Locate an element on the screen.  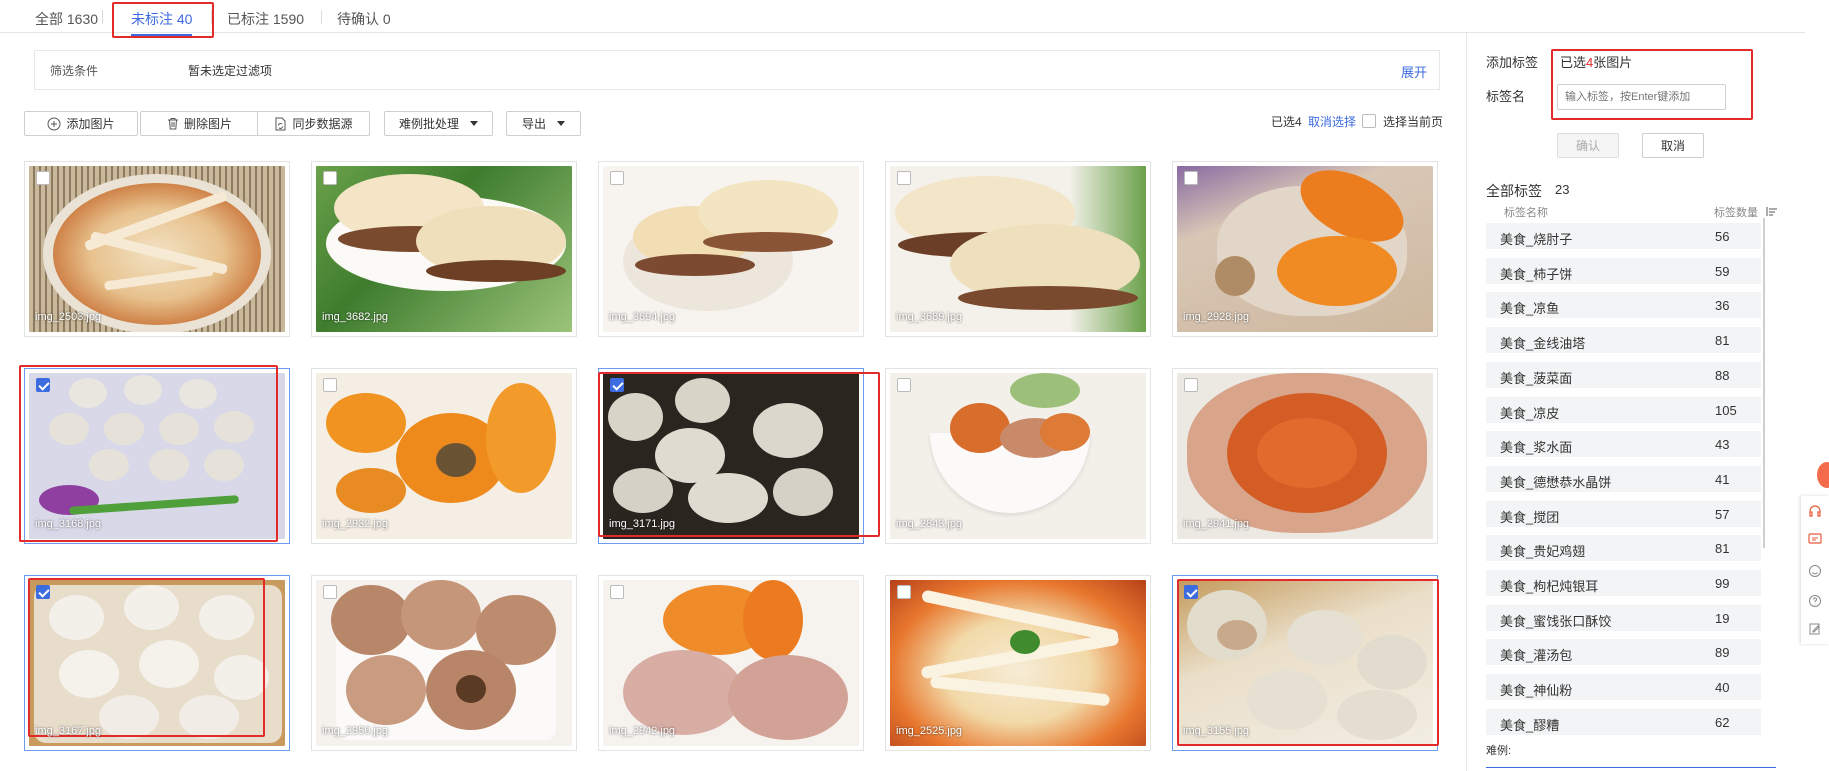
tag-row: 美食_柿子饼 59 is located at coordinates (1623, 270).